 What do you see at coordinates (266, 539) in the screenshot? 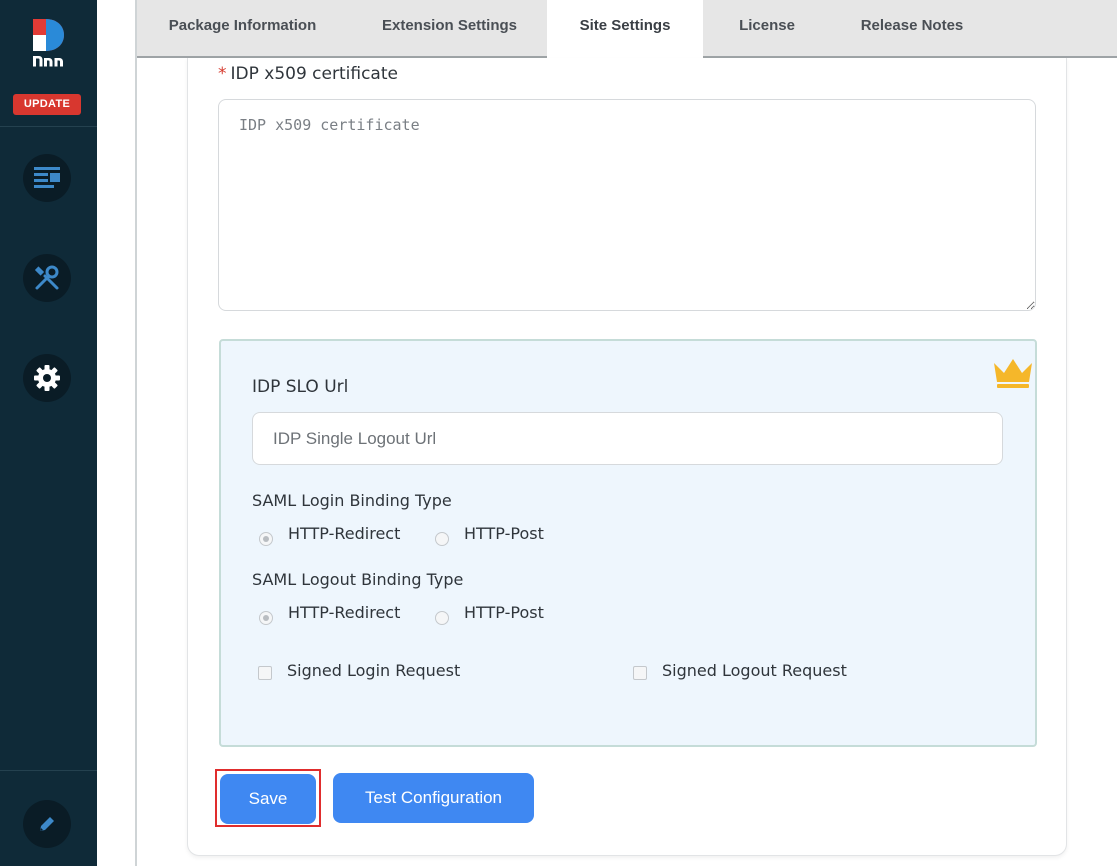
I see `login-binding-redirect-radio` at bounding box center [266, 539].